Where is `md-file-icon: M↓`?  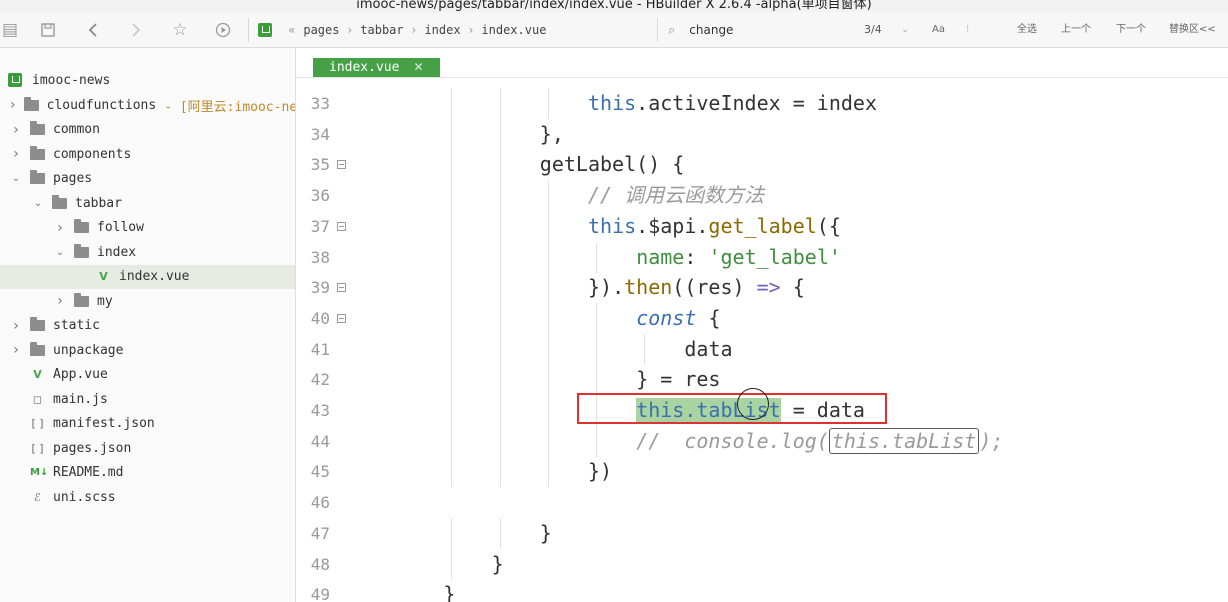 md-file-icon: M↓ is located at coordinates (39, 472).